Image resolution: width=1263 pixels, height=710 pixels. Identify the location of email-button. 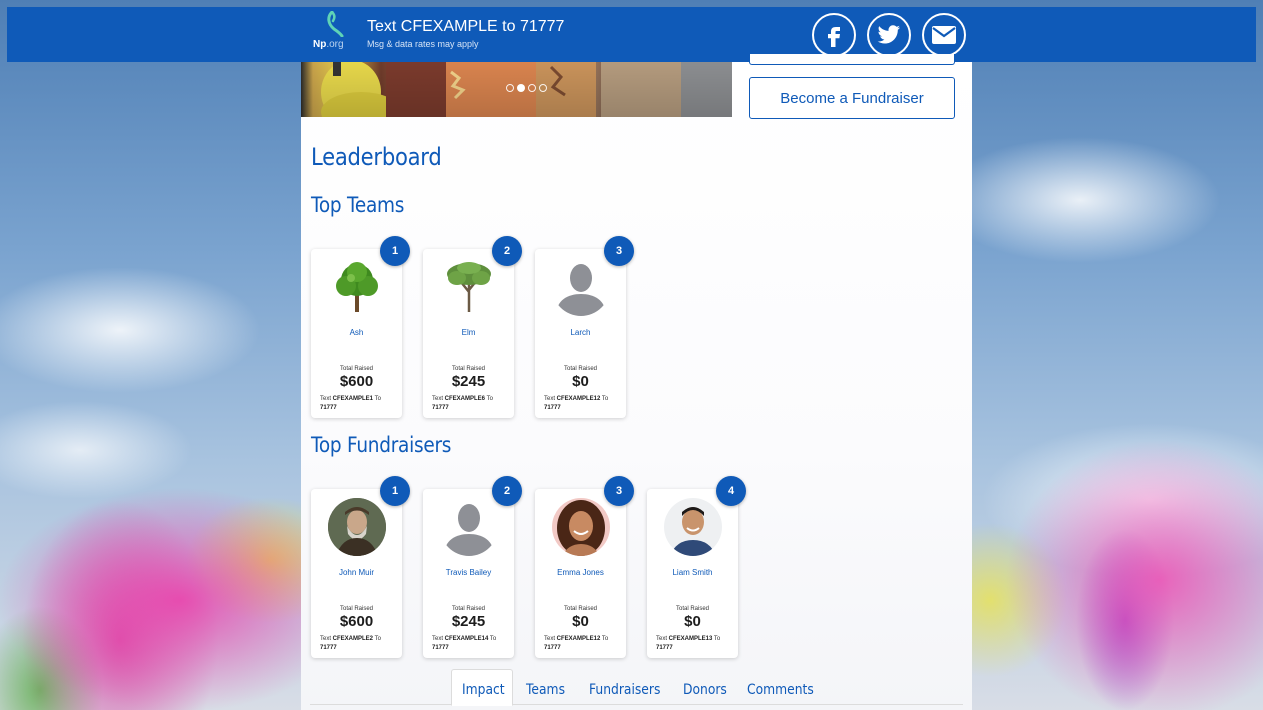
(944, 35).